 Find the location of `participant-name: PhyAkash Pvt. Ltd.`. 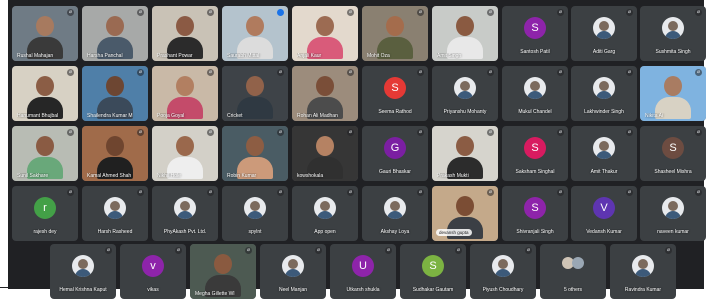

participant-name: PhyAkash Pvt. Ltd. is located at coordinates (185, 232).